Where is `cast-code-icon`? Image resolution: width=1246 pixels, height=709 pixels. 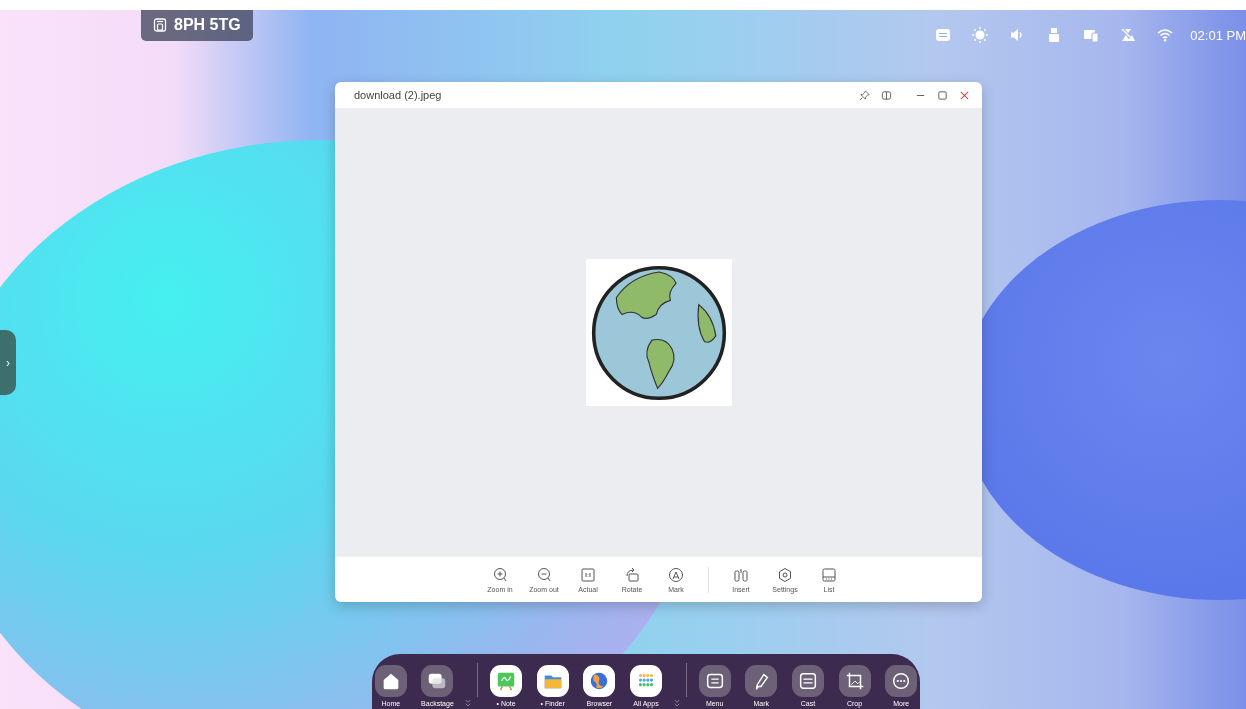
cast-code-icon is located at coordinates (160, 25).